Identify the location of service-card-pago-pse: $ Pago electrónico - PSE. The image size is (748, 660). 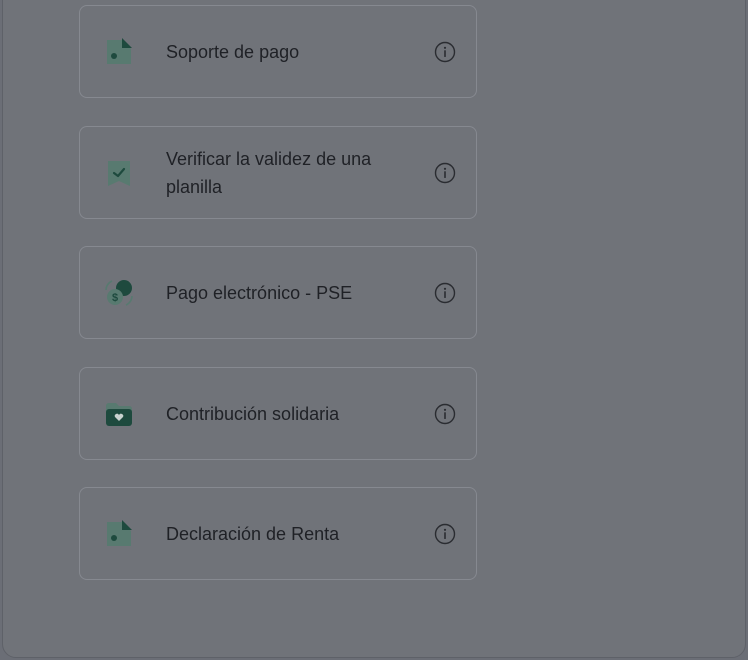
(278, 292).